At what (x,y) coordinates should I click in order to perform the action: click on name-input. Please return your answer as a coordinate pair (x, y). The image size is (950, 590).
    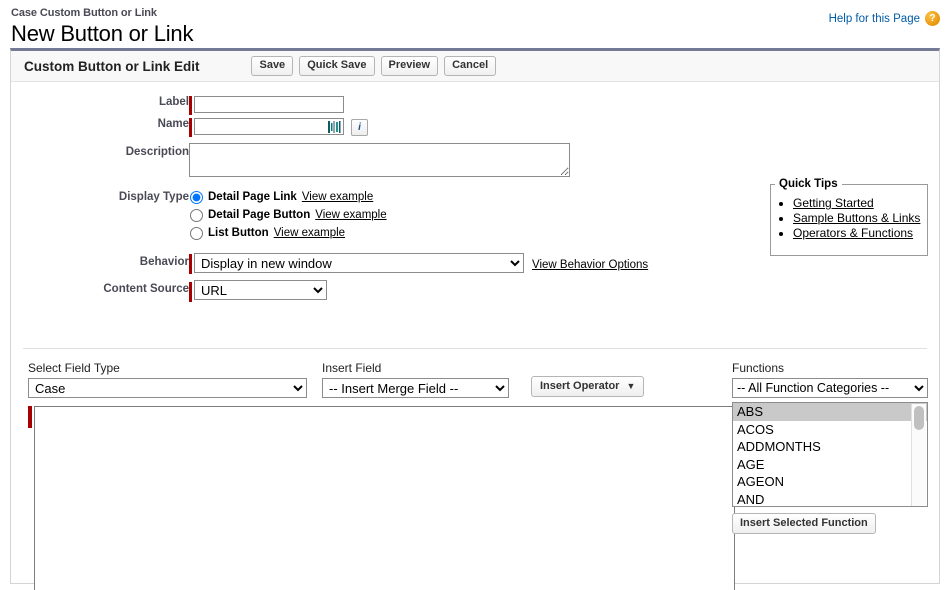
    Looking at the image, I should click on (269, 127).